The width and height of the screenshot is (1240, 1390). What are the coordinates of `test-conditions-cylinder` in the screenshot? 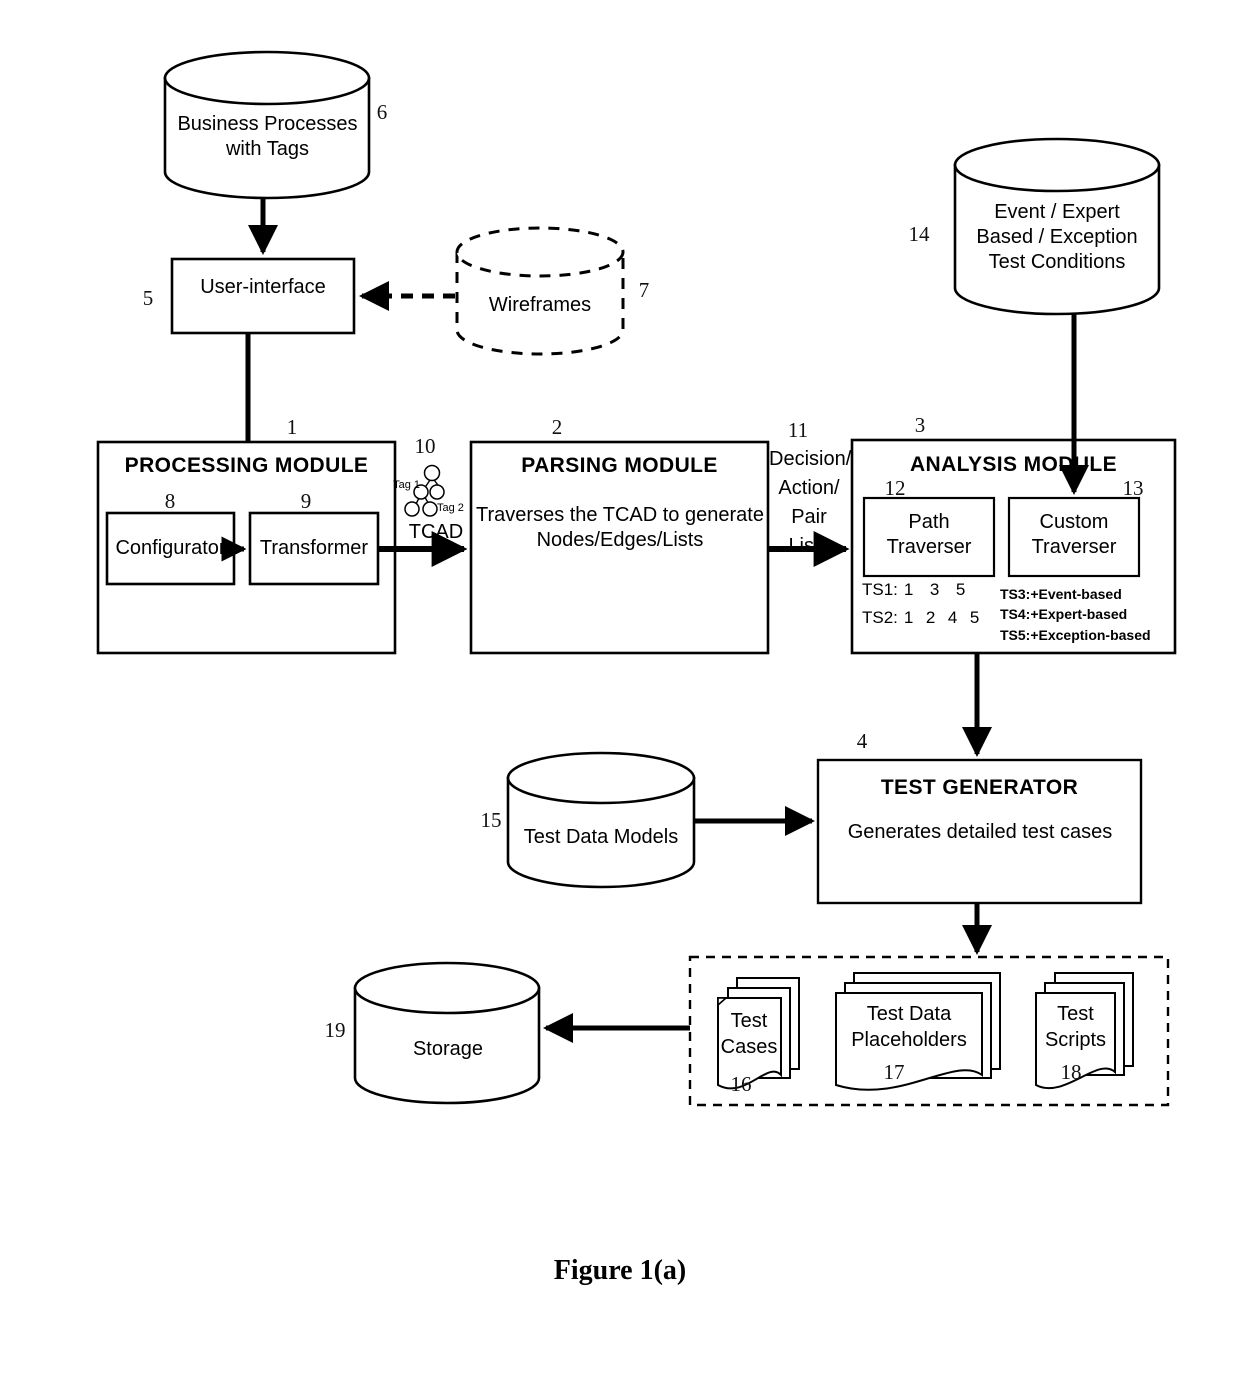 It's located at (1057, 226).